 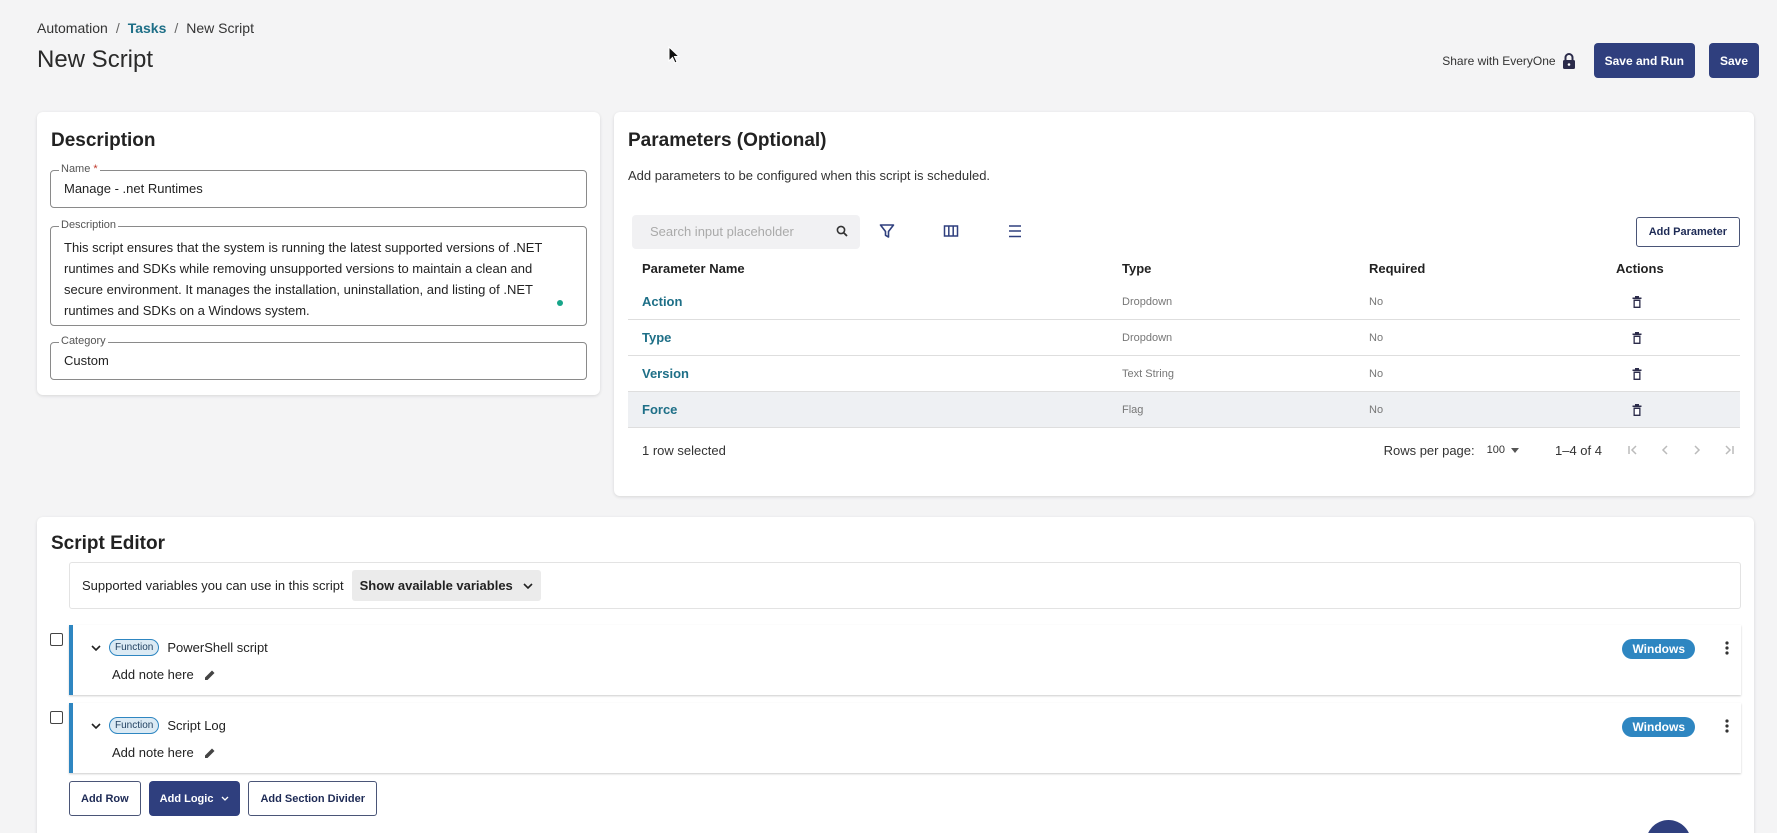 I want to click on name-field-value: Manage - .net Runtimes, so click(x=133, y=188).